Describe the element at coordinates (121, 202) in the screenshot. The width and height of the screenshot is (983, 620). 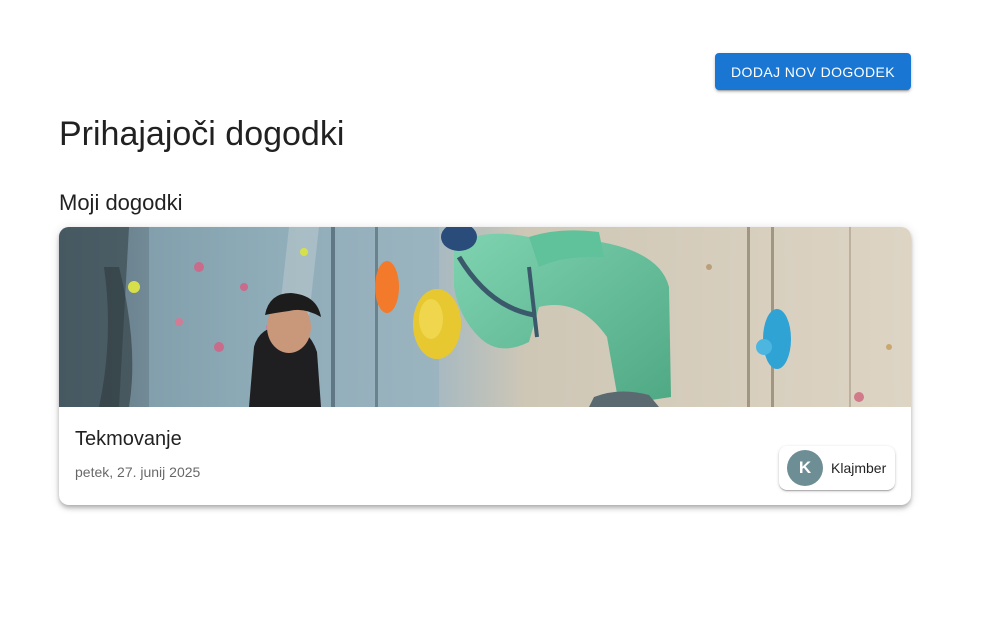
I see `my-events-section-title: Moji dogodki` at that location.